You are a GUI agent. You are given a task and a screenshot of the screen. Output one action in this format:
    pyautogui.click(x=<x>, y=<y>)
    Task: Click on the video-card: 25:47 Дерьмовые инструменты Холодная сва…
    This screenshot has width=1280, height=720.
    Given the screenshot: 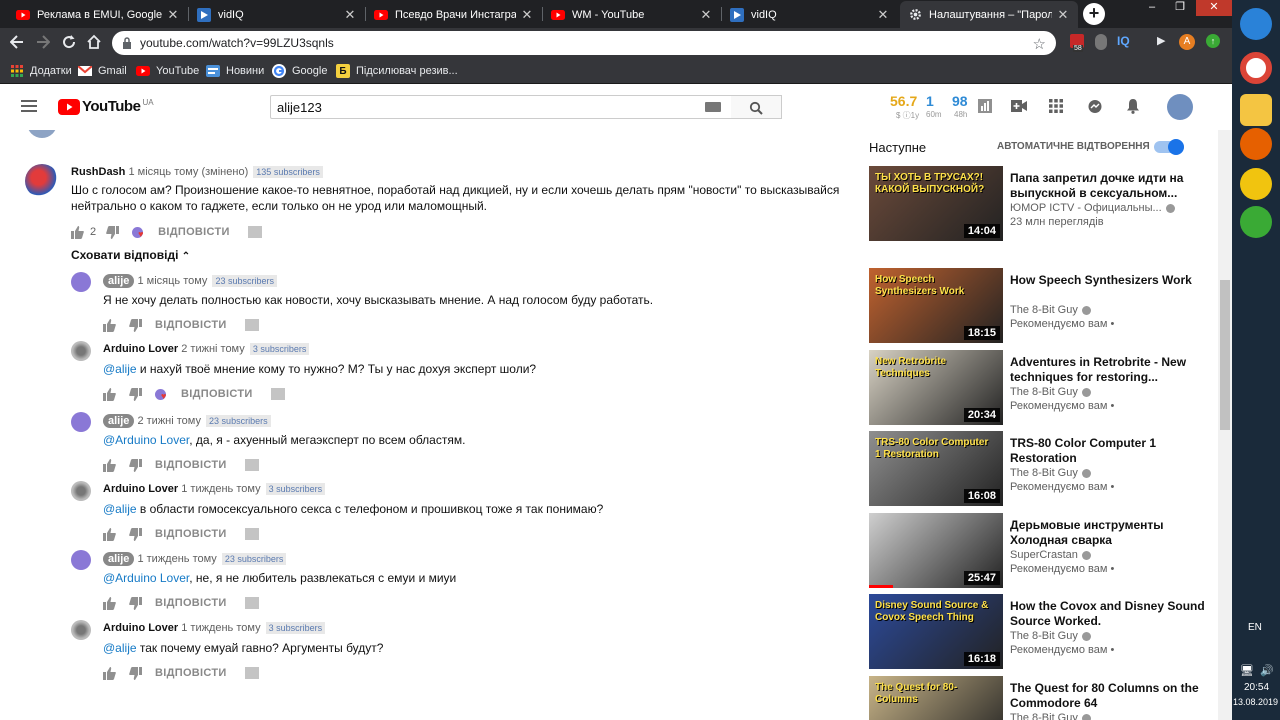 What is the action you would take?
    pyautogui.click(x=1039, y=551)
    